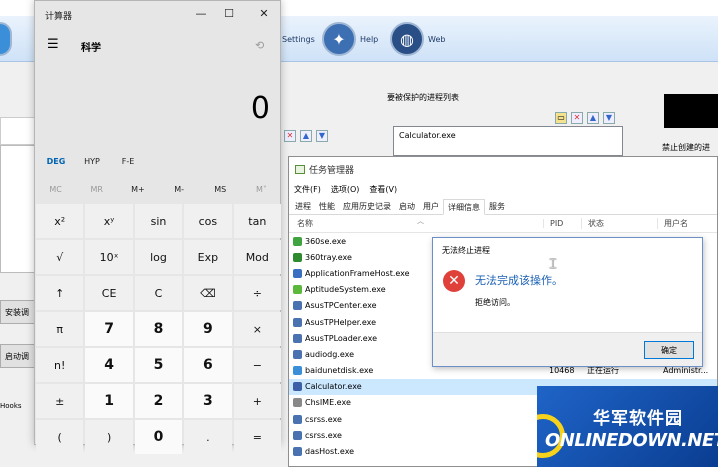 The image size is (718, 467). Describe the element at coordinates (56, 161) in the screenshot. I see `deg-toggle: DEG` at that location.